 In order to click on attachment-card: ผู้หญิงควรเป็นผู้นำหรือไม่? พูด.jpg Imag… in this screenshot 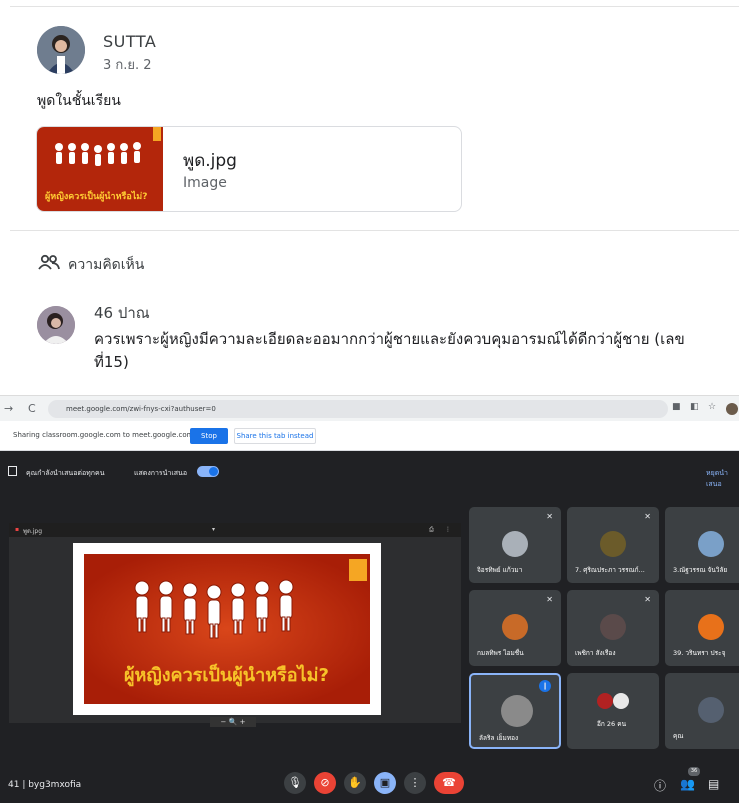, I will do `click(249, 169)`.